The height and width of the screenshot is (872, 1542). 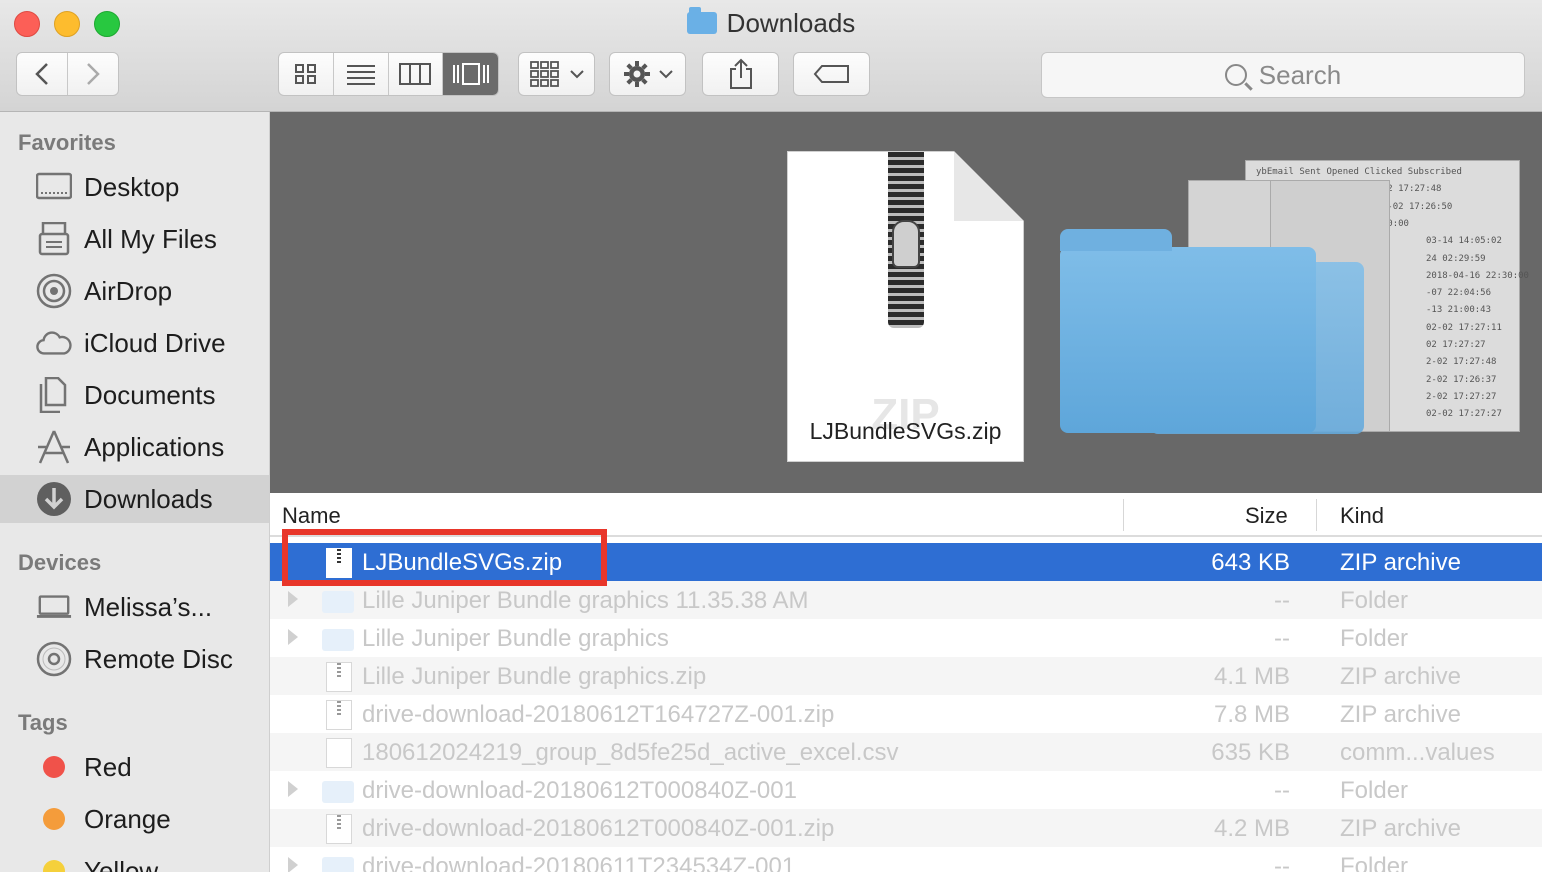 What do you see at coordinates (54, 659) in the screenshot?
I see `disc-icon` at bounding box center [54, 659].